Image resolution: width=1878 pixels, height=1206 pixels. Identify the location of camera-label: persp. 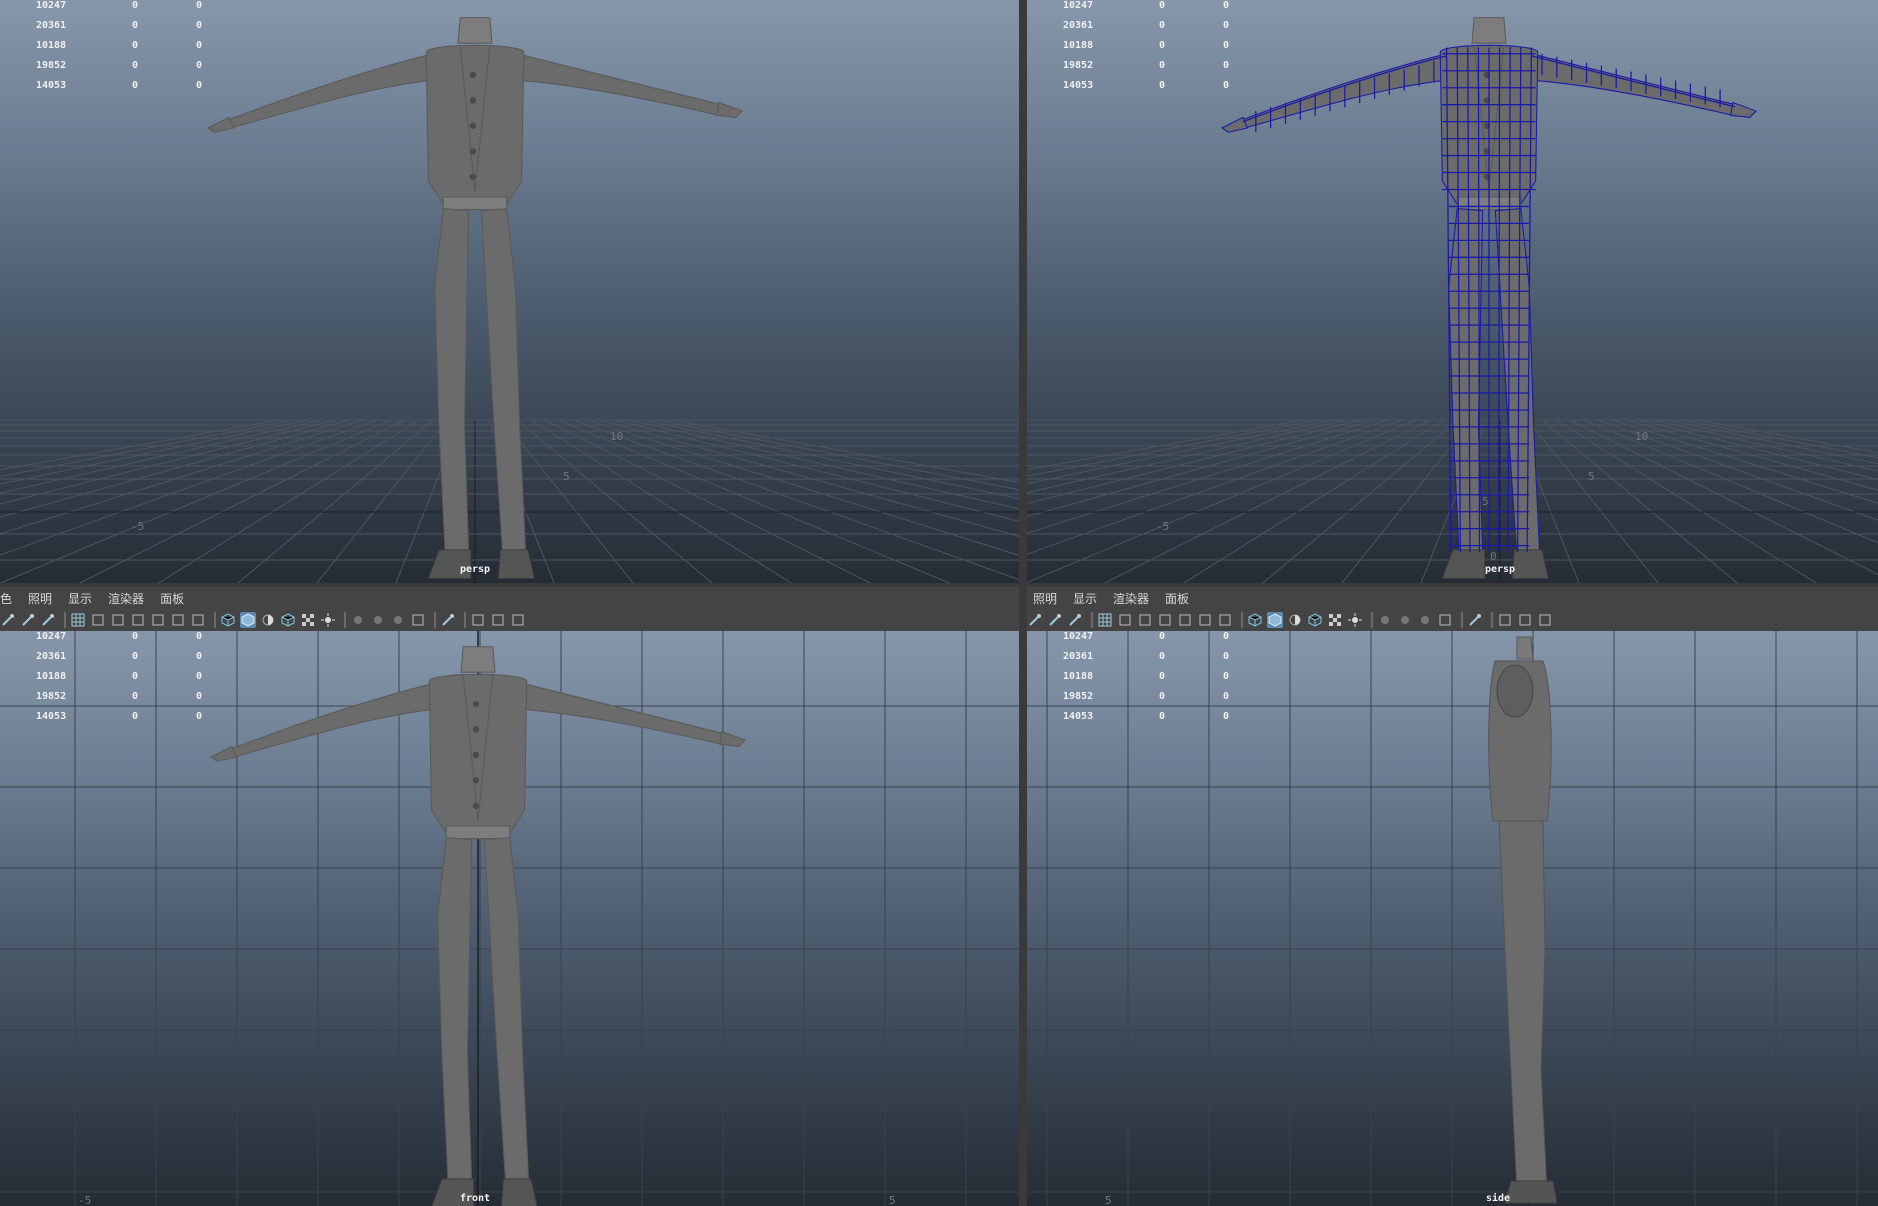
(475, 569).